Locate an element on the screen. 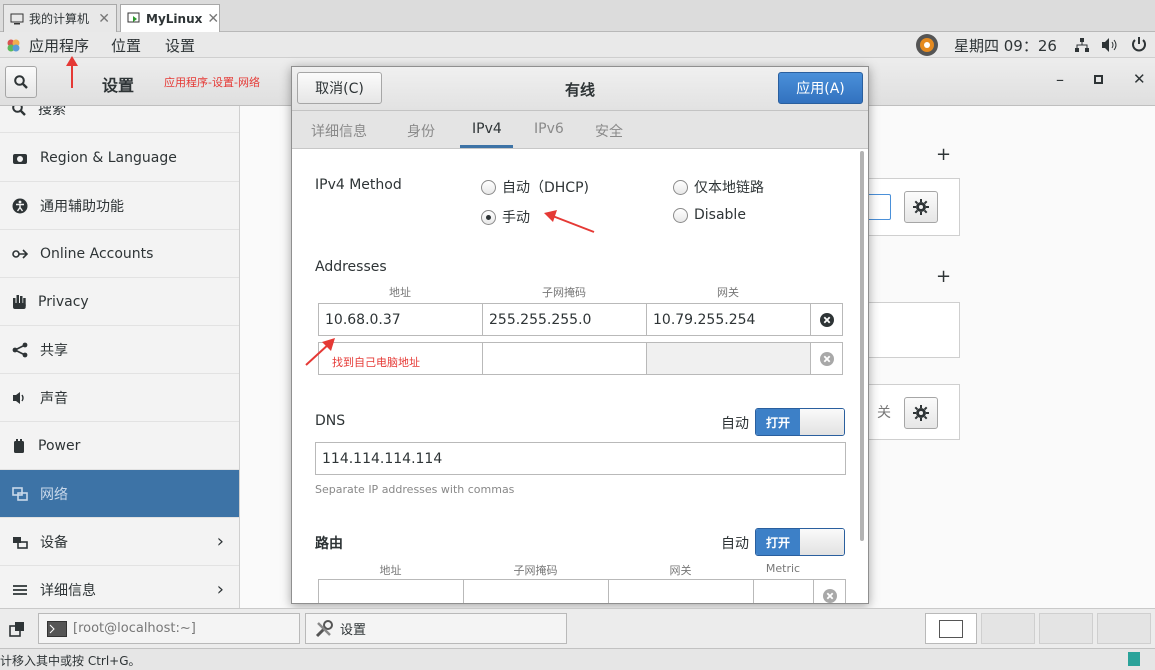 This screenshot has width=1155, height=670. settings-title: 设置 is located at coordinates (118, 85).